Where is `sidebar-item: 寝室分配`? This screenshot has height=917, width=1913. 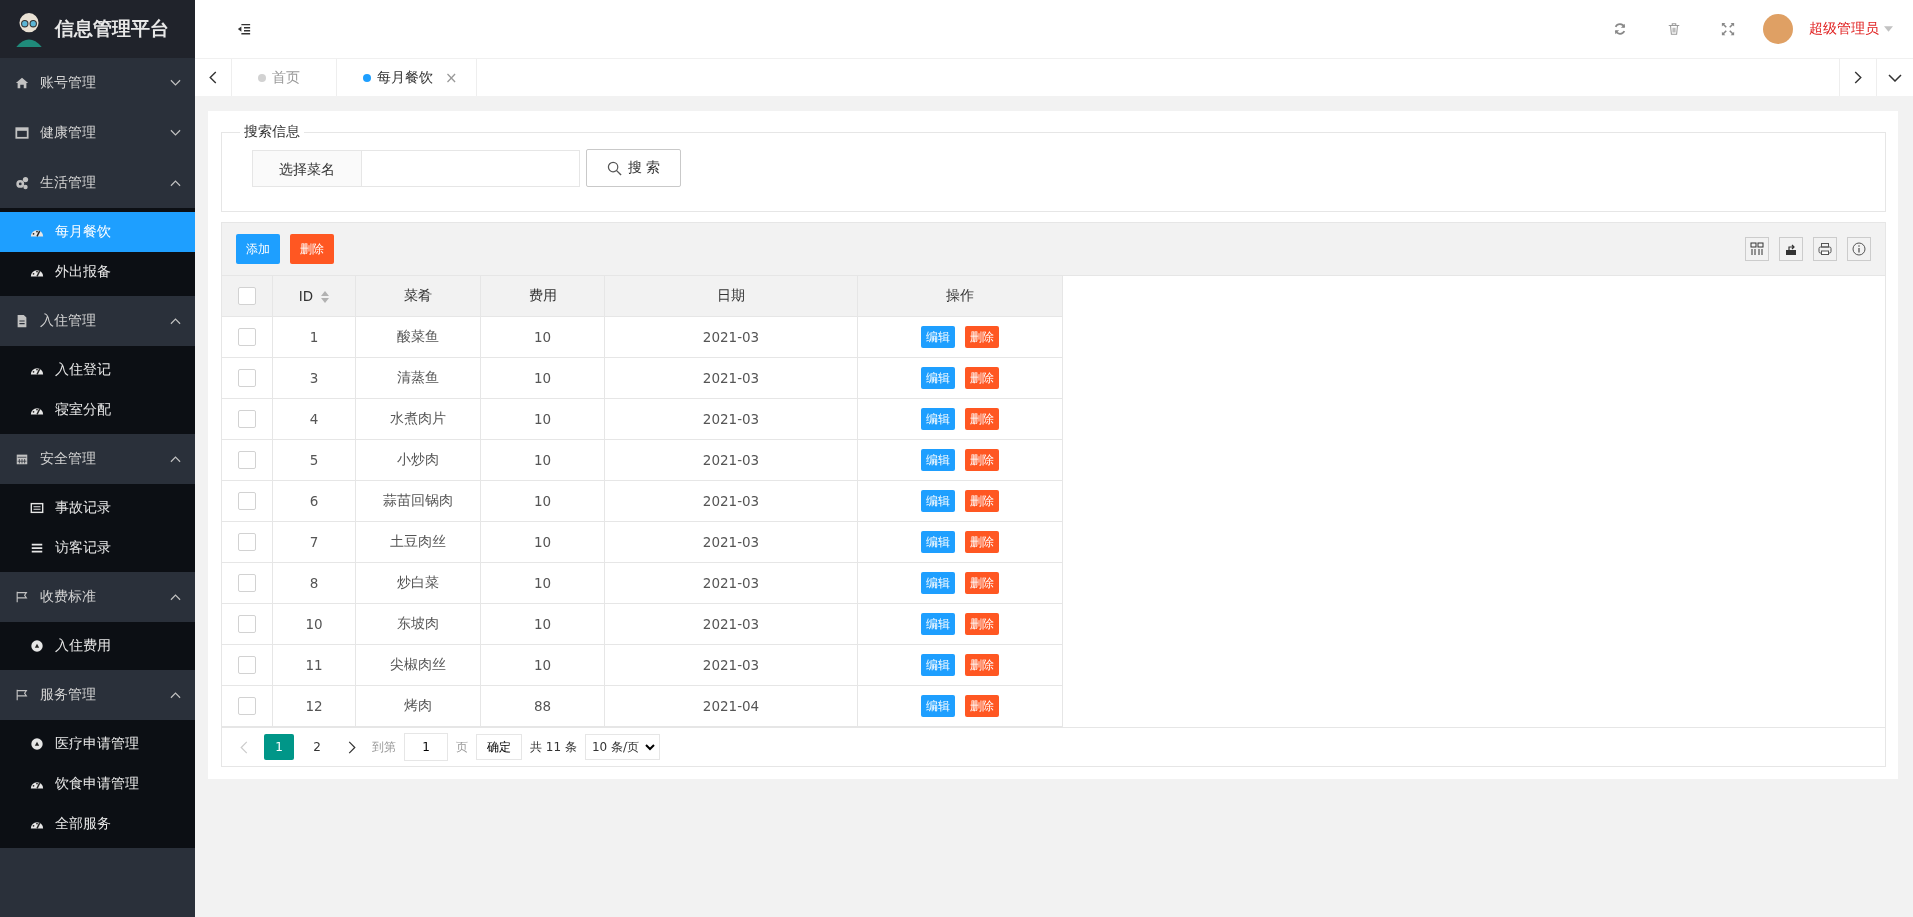
sidebar-item: 寝室分配 is located at coordinates (97, 410).